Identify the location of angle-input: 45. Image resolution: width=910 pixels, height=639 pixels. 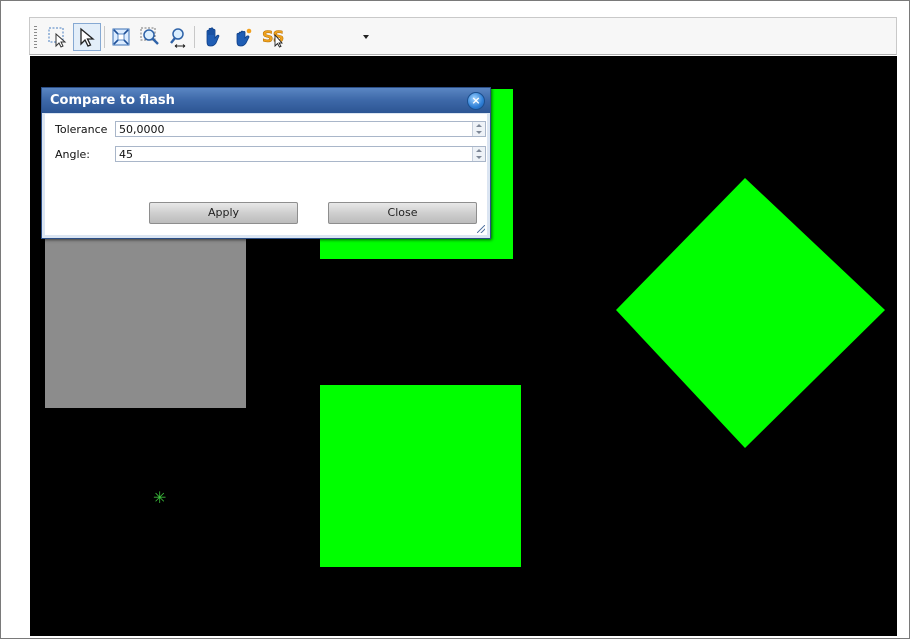
(300, 154).